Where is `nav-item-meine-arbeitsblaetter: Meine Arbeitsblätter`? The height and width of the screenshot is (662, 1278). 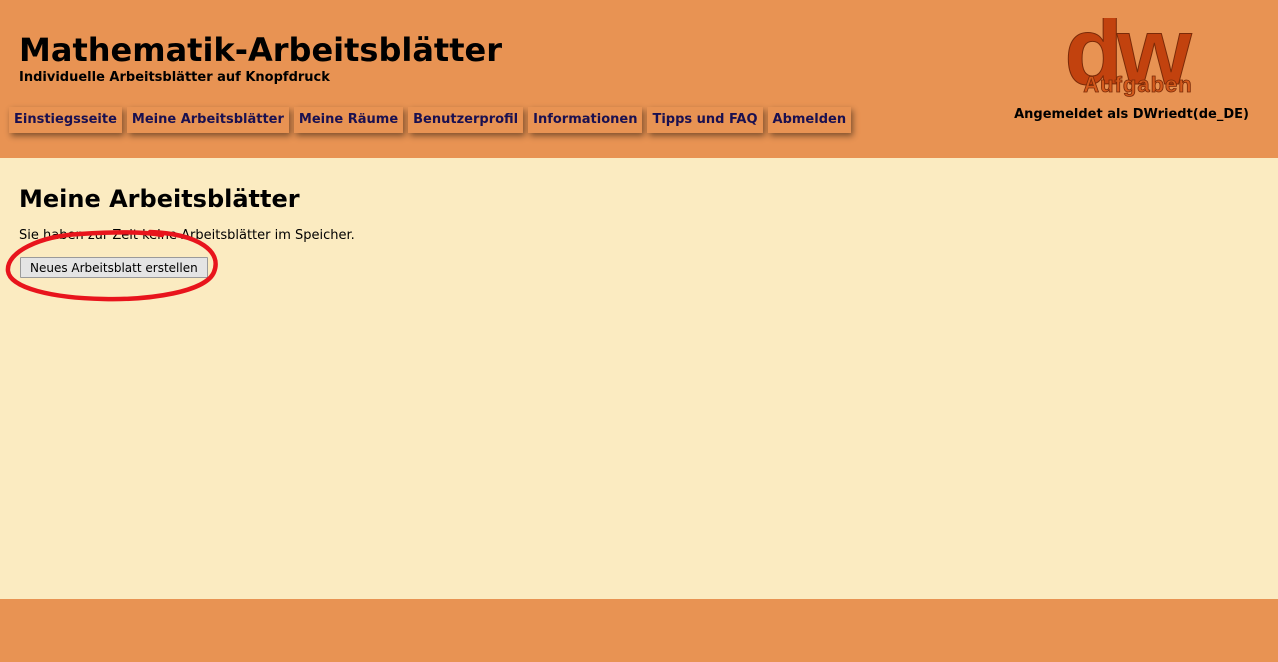
nav-item-meine-arbeitsblaetter: Meine Arbeitsblätter is located at coordinates (207, 120).